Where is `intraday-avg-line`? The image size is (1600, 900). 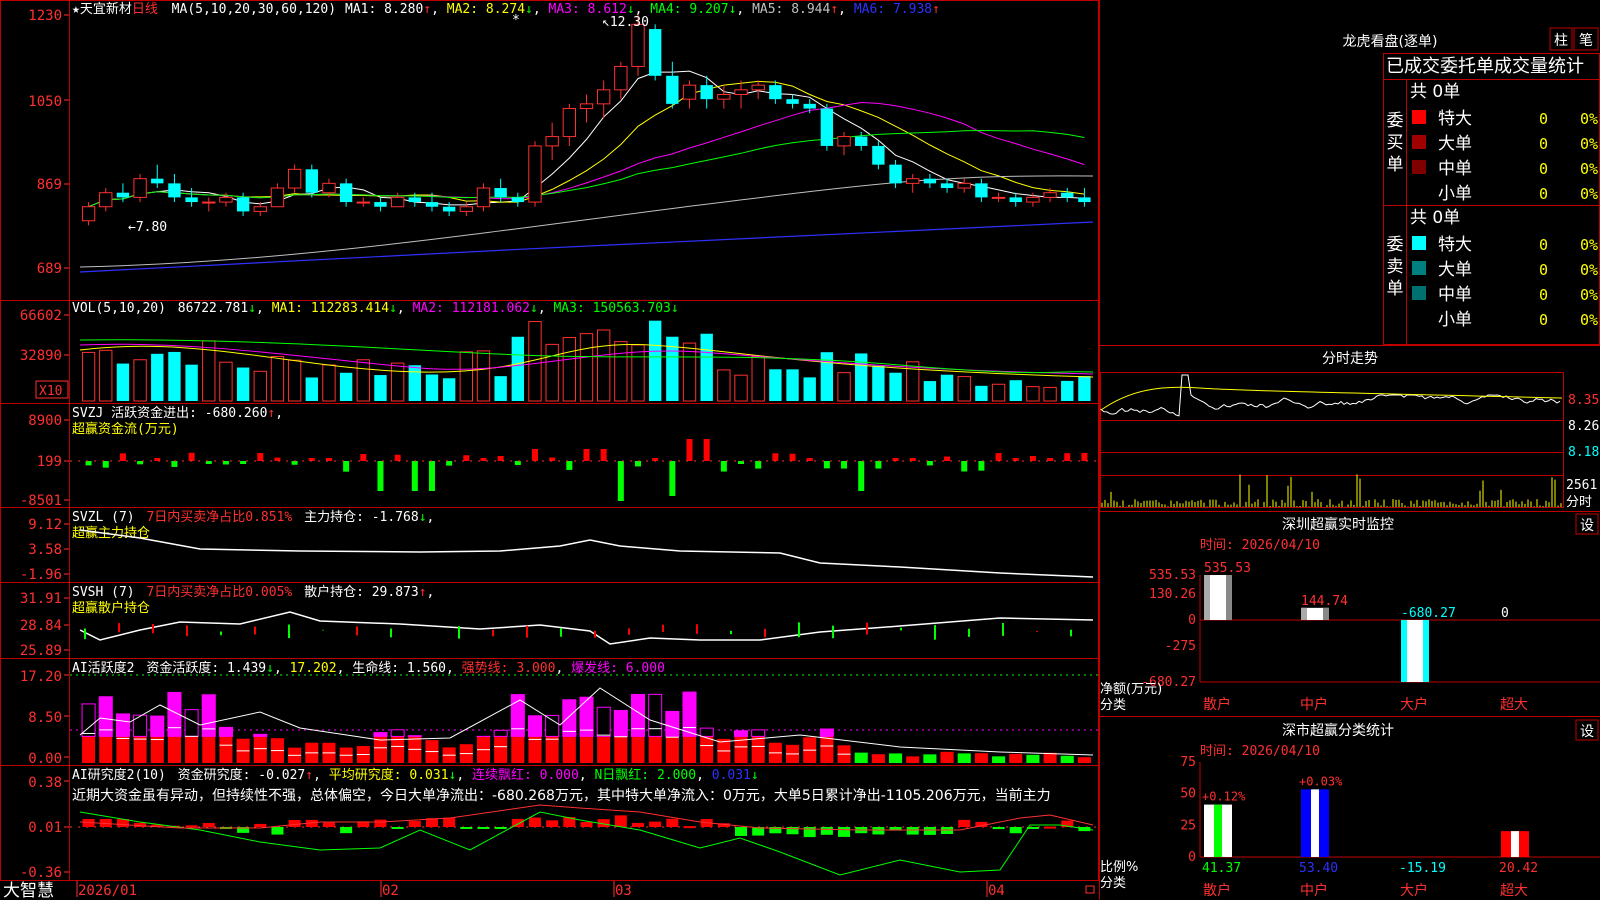 intraday-avg-line is located at coordinates (1331, 398).